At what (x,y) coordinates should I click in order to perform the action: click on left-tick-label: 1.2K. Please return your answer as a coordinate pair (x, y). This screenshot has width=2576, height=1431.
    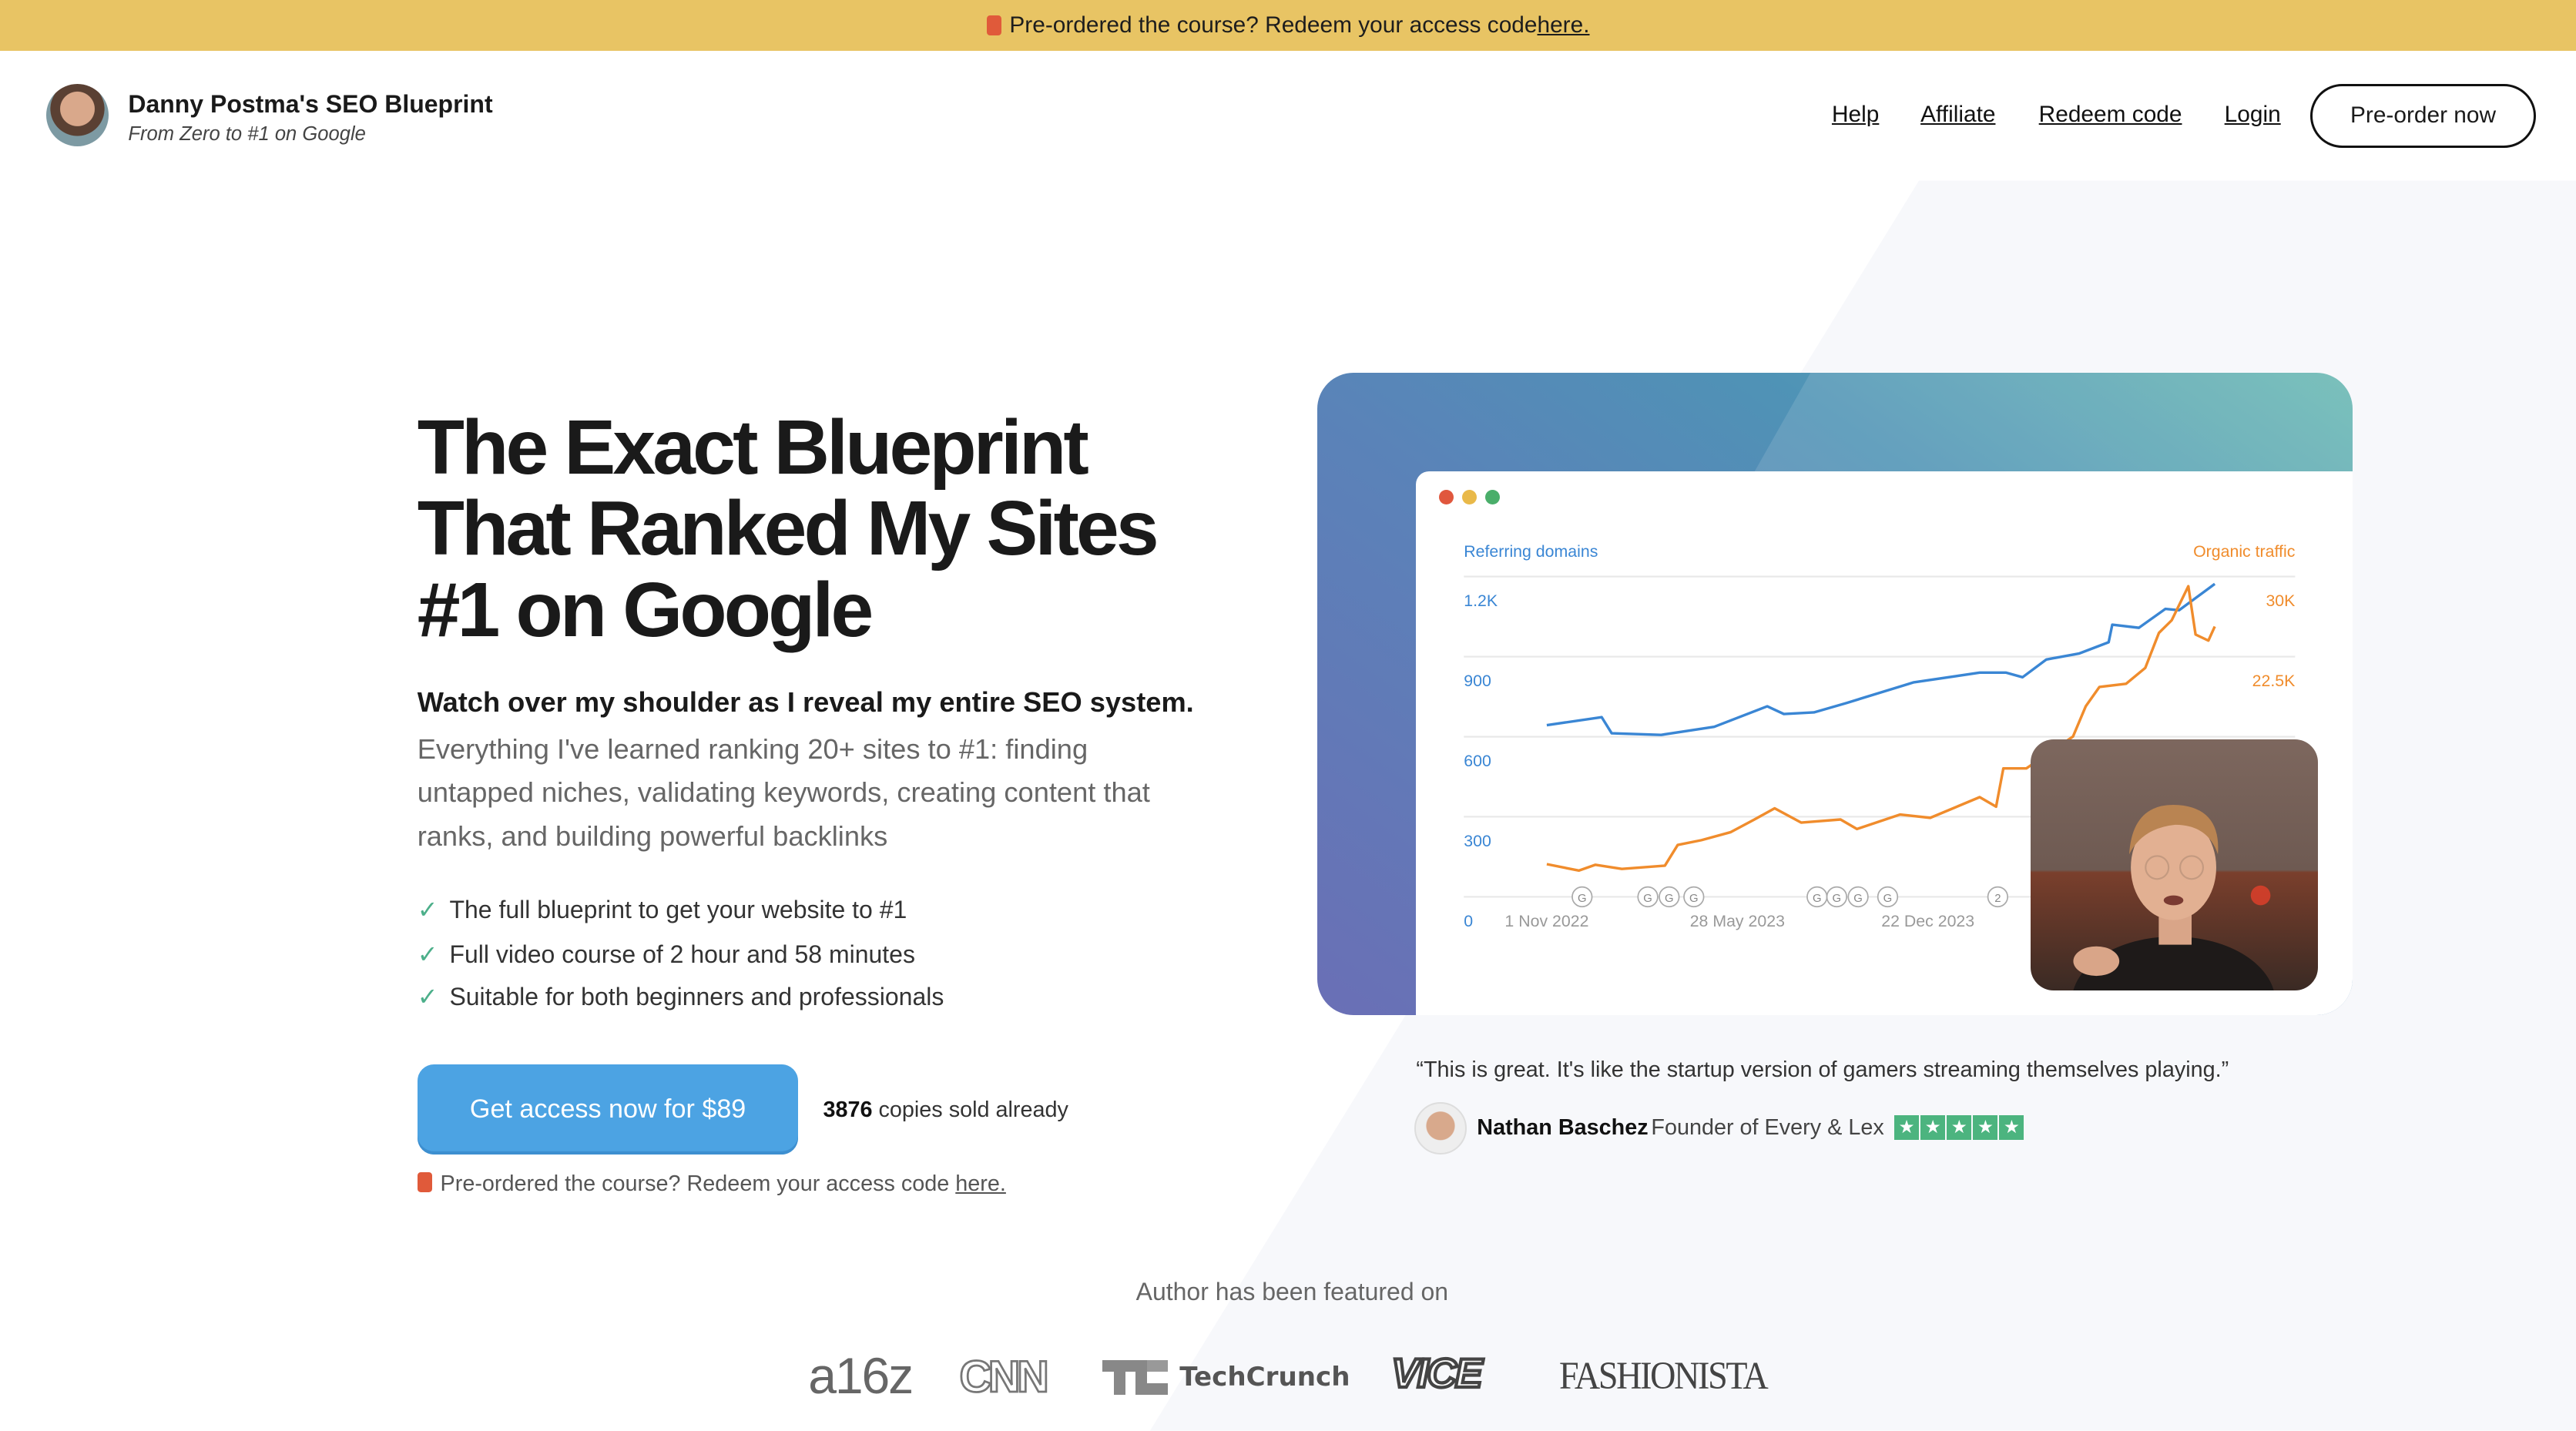
    Looking at the image, I should click on (1481, 601).